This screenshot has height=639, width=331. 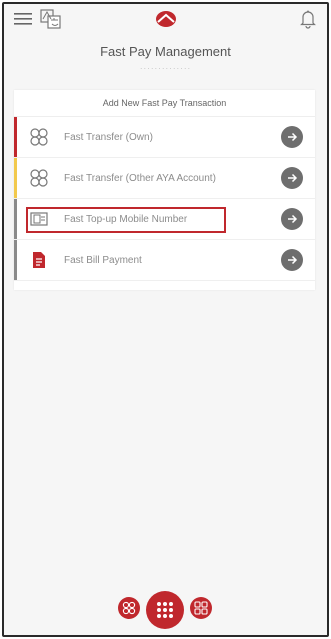 I want to click on list-item-fast-transfer-other: Fast Transfer (Other AYA Account), so click(x=164, y=178).